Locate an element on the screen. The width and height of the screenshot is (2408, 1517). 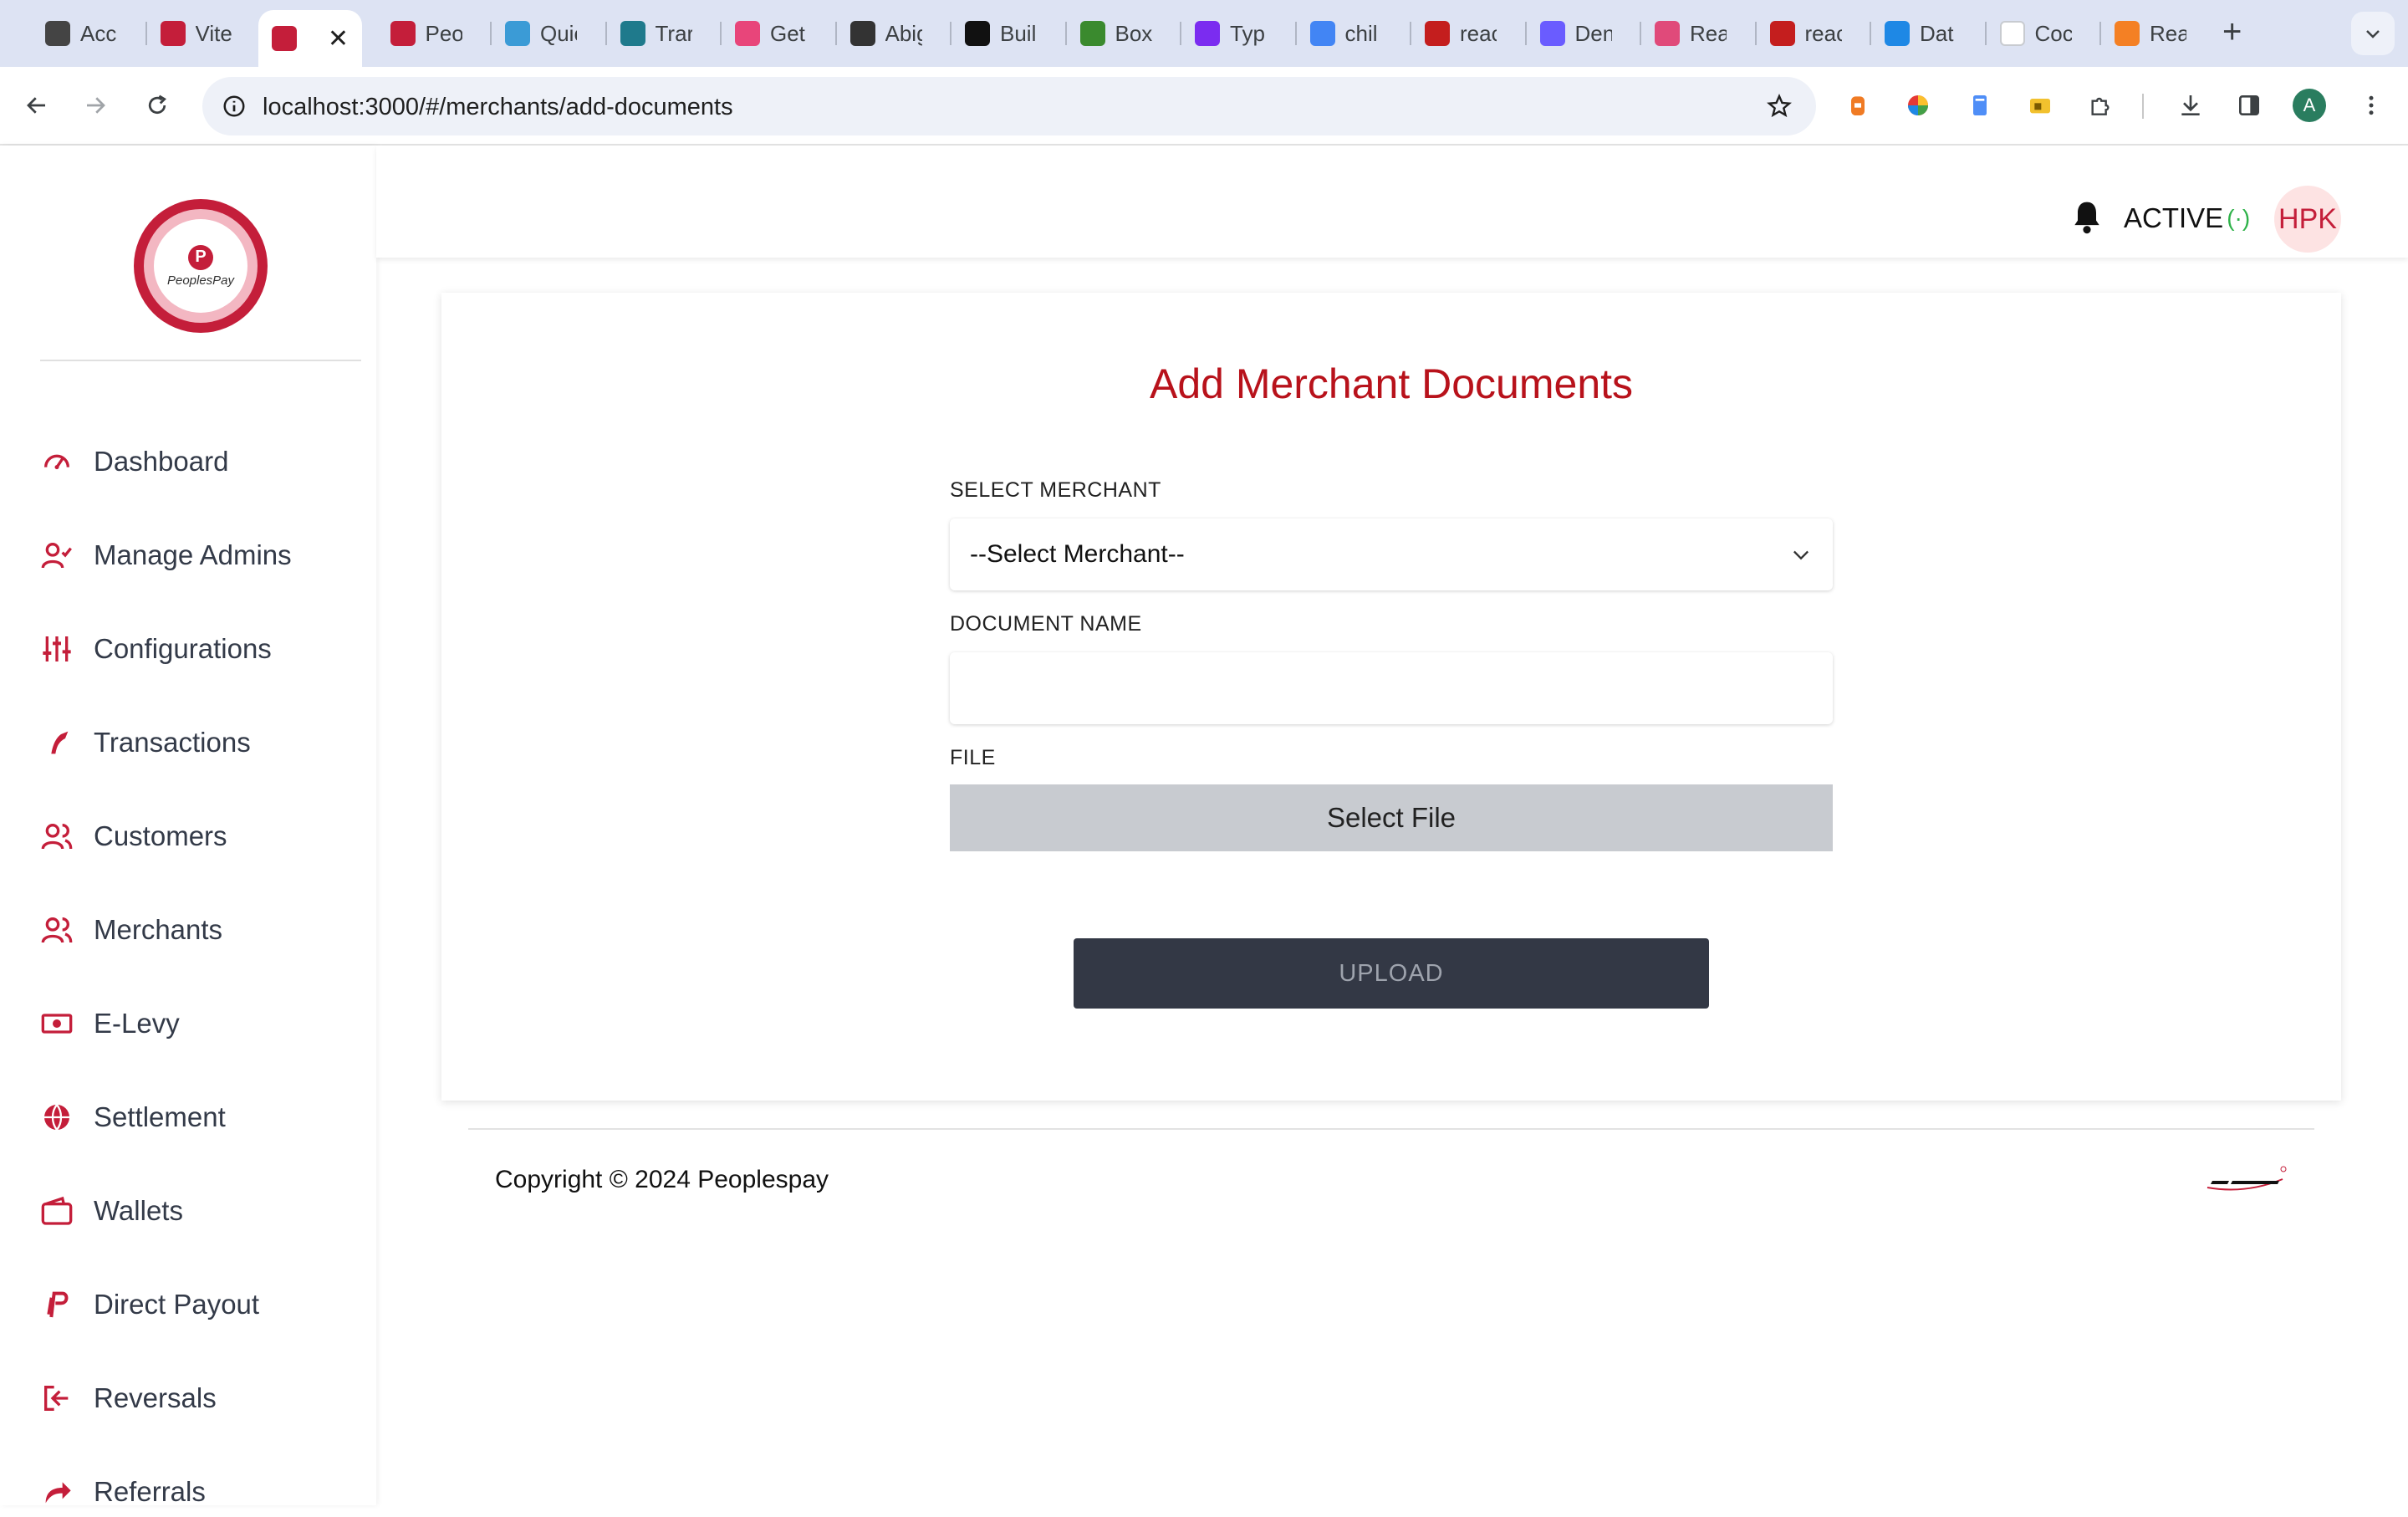
close-tab-icon: ✕ is located at coordinates (339, 39).